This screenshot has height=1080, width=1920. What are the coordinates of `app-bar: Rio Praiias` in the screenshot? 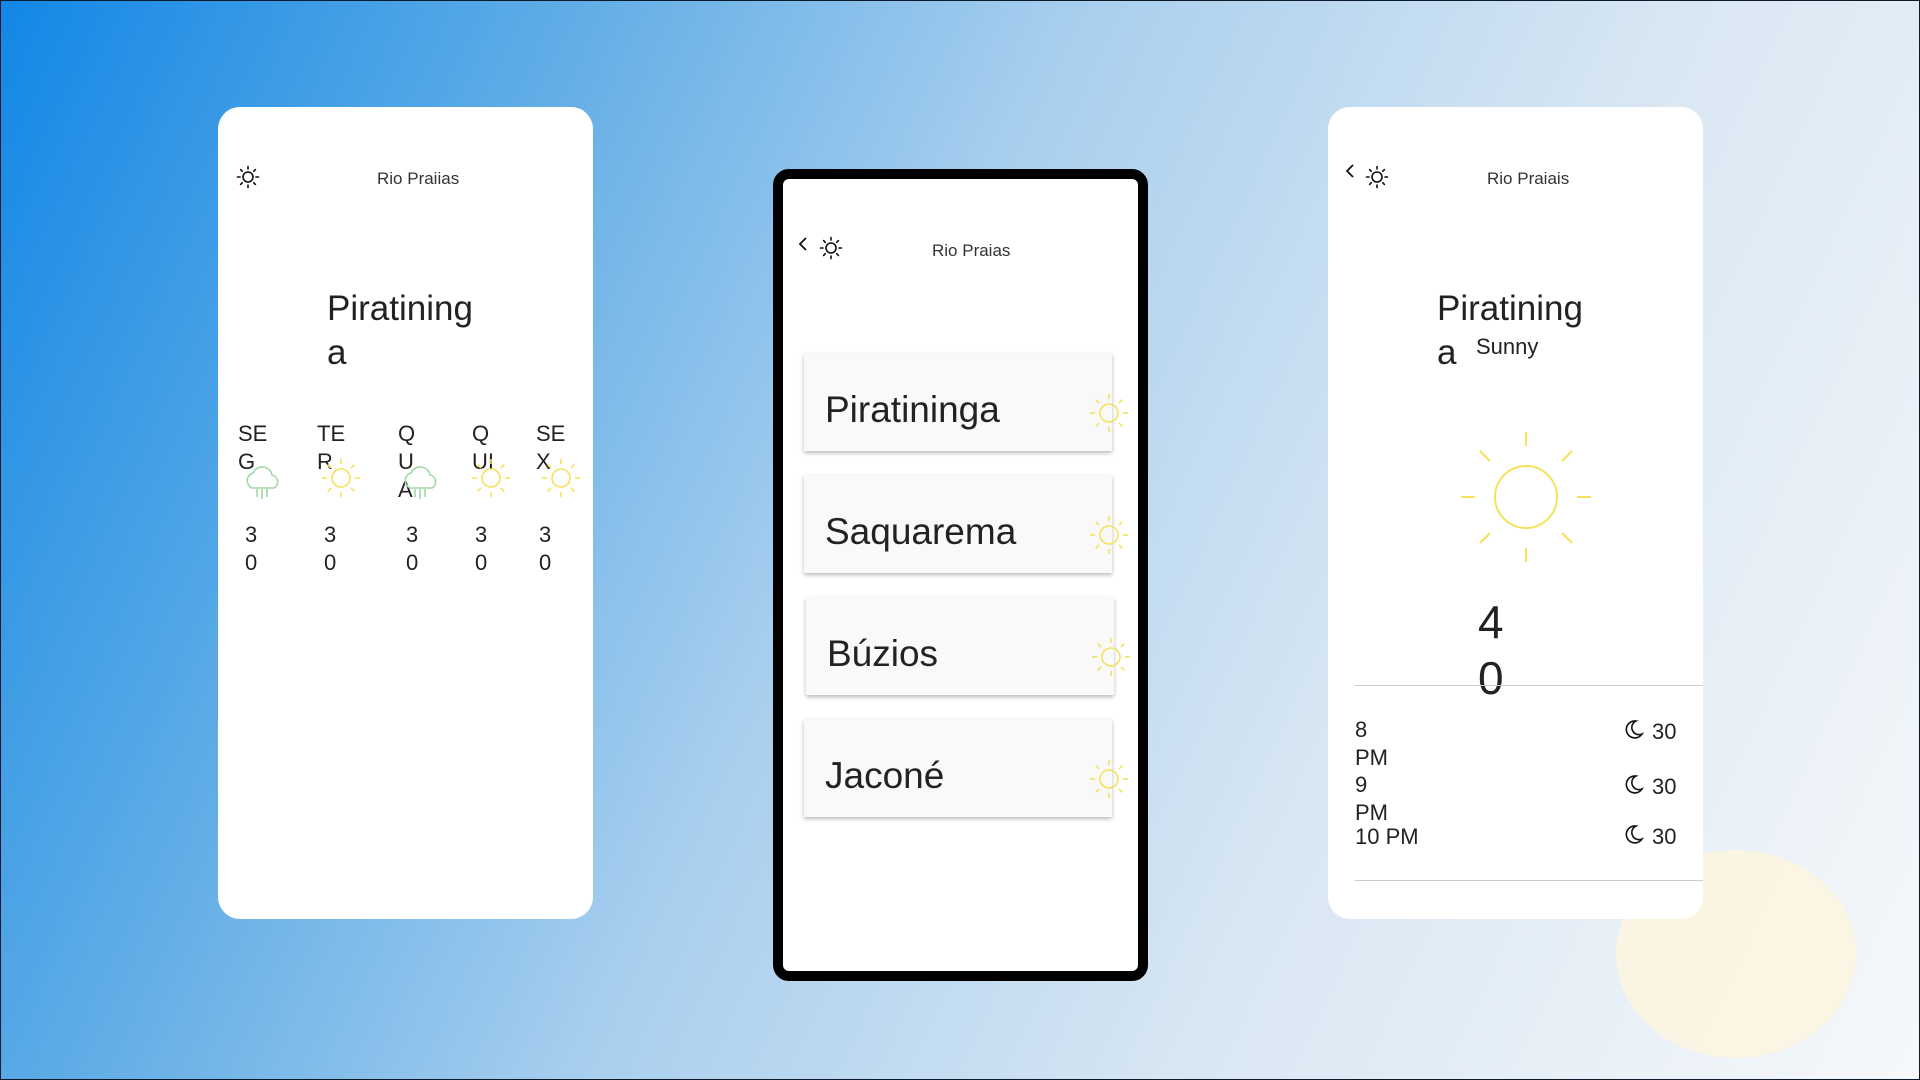 It's located at (405, 148).